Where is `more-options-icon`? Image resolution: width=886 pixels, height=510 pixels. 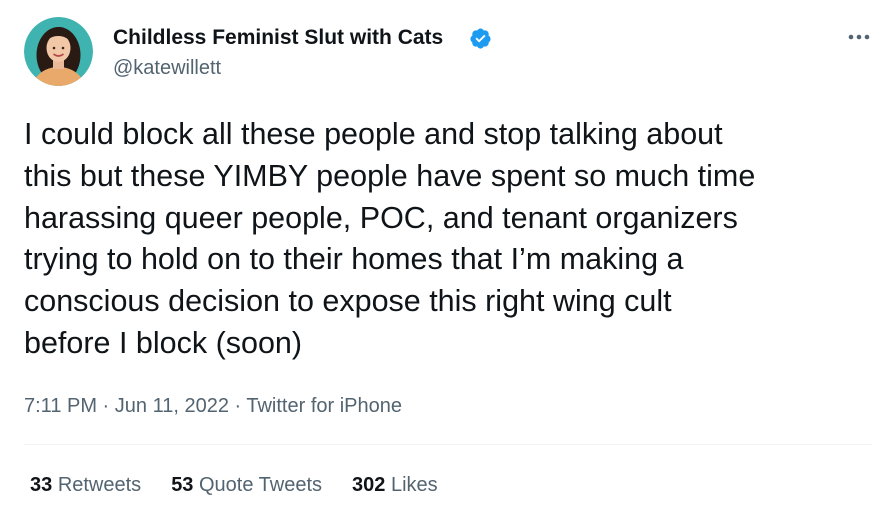 more-options-icon is located at coordinates (859, 37).